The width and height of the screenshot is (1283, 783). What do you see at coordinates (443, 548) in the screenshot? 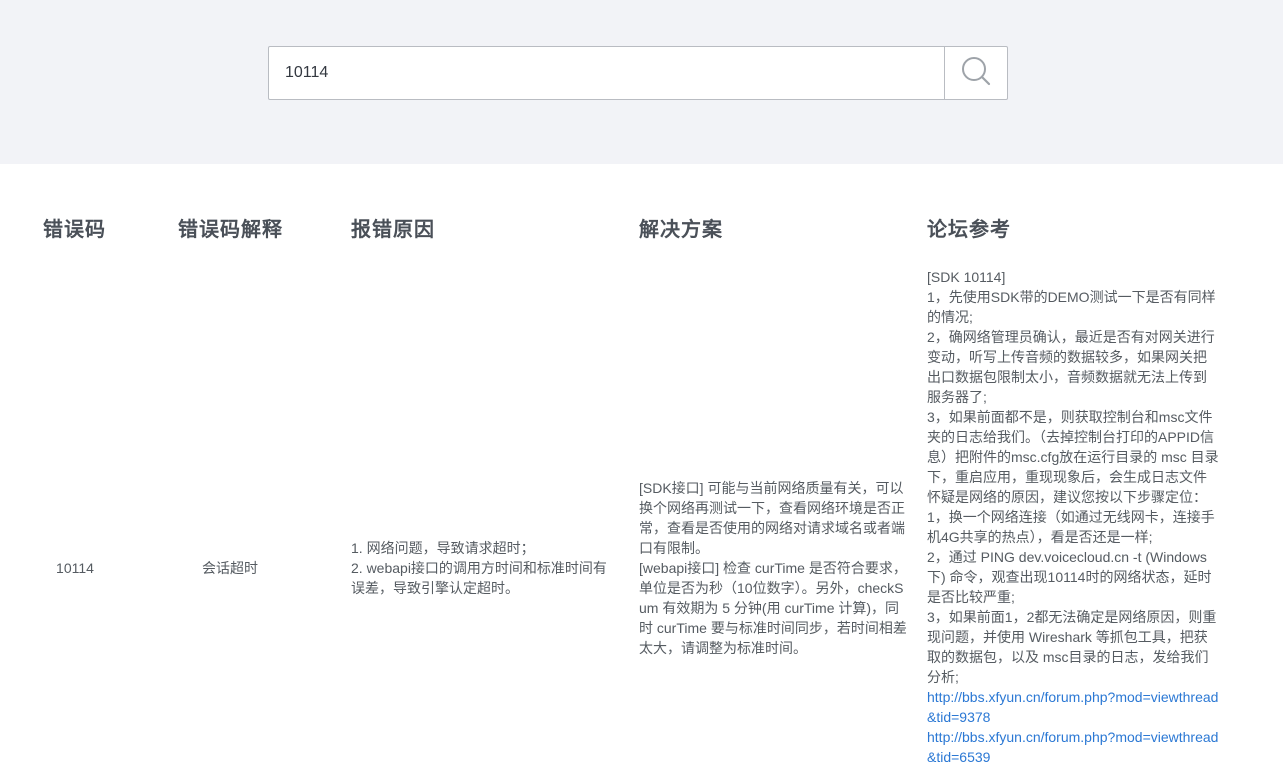
I see `cause-line: 1. 网络问题，导致请求超时；` at bounding box center [443, 548].